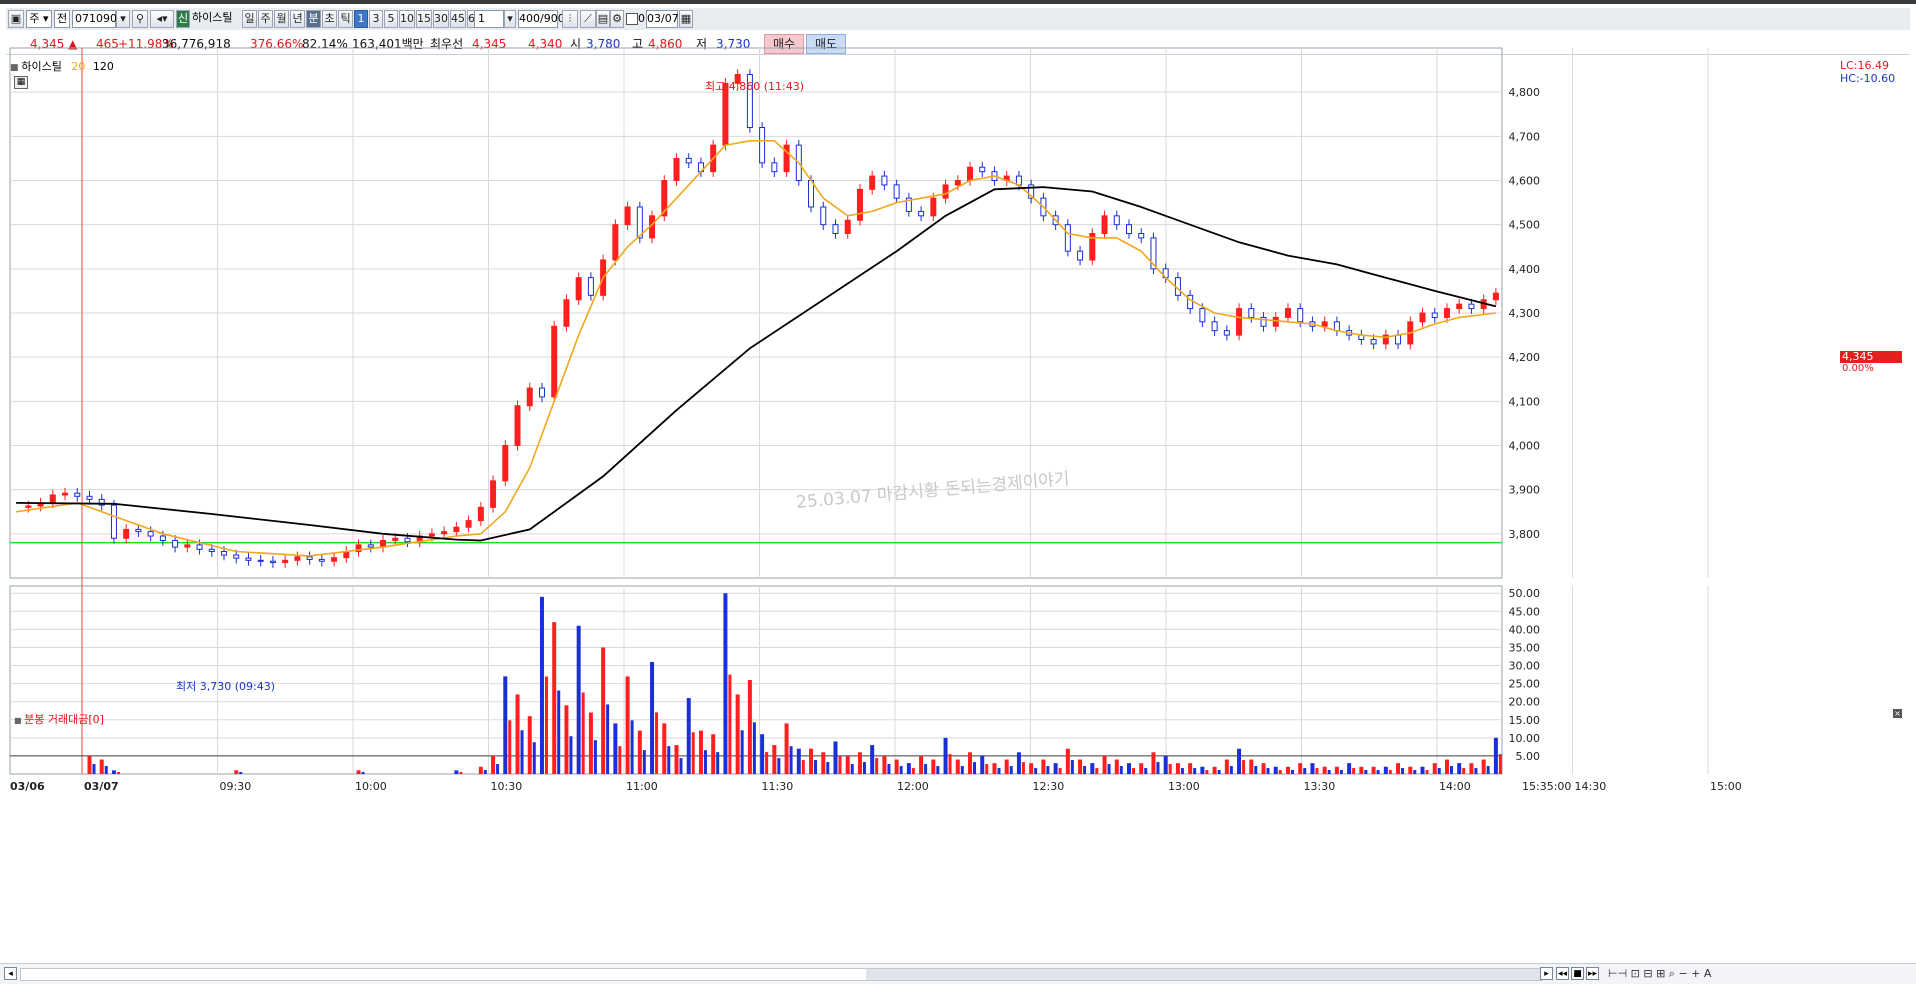  Describe the element at coordinates (1320, 786) in the screenshot. I see `time-tick-label: 13:30` at that location.